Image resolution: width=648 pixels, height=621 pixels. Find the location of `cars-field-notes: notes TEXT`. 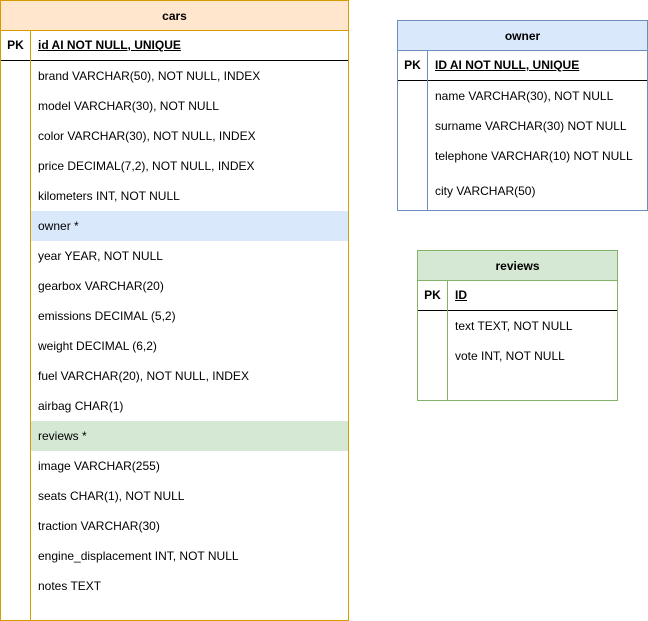

cars-field-notes: notes TEXT is located at coordinates (189, 586).